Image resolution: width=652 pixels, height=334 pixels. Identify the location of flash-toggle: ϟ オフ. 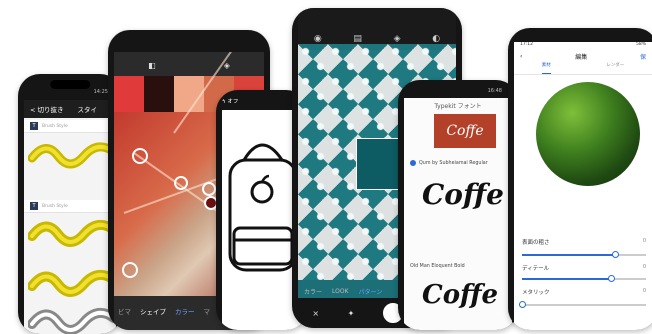
(230, 101).